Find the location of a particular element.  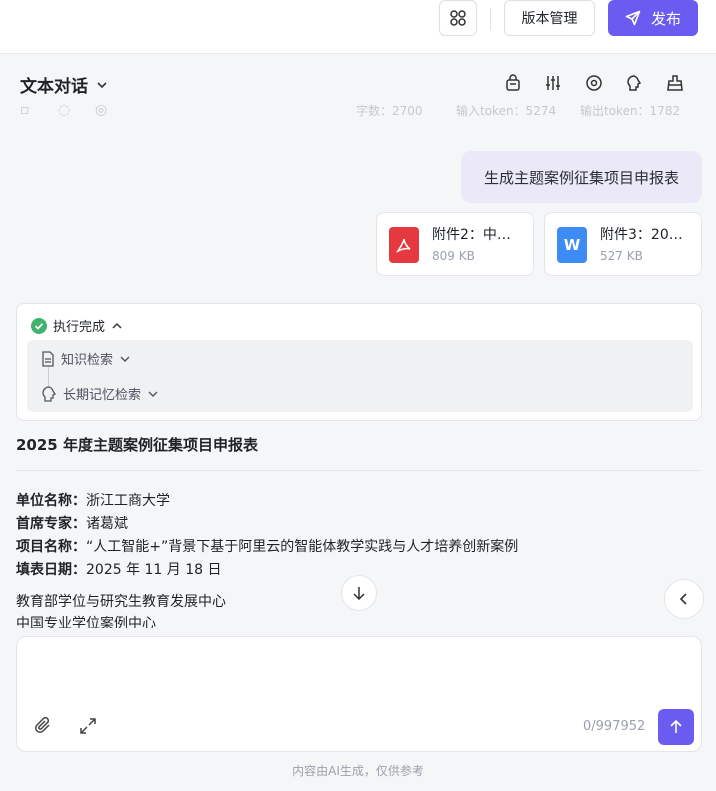

field-value: 2025 年 11 月 18 日 is located at coordinates (154, 570).